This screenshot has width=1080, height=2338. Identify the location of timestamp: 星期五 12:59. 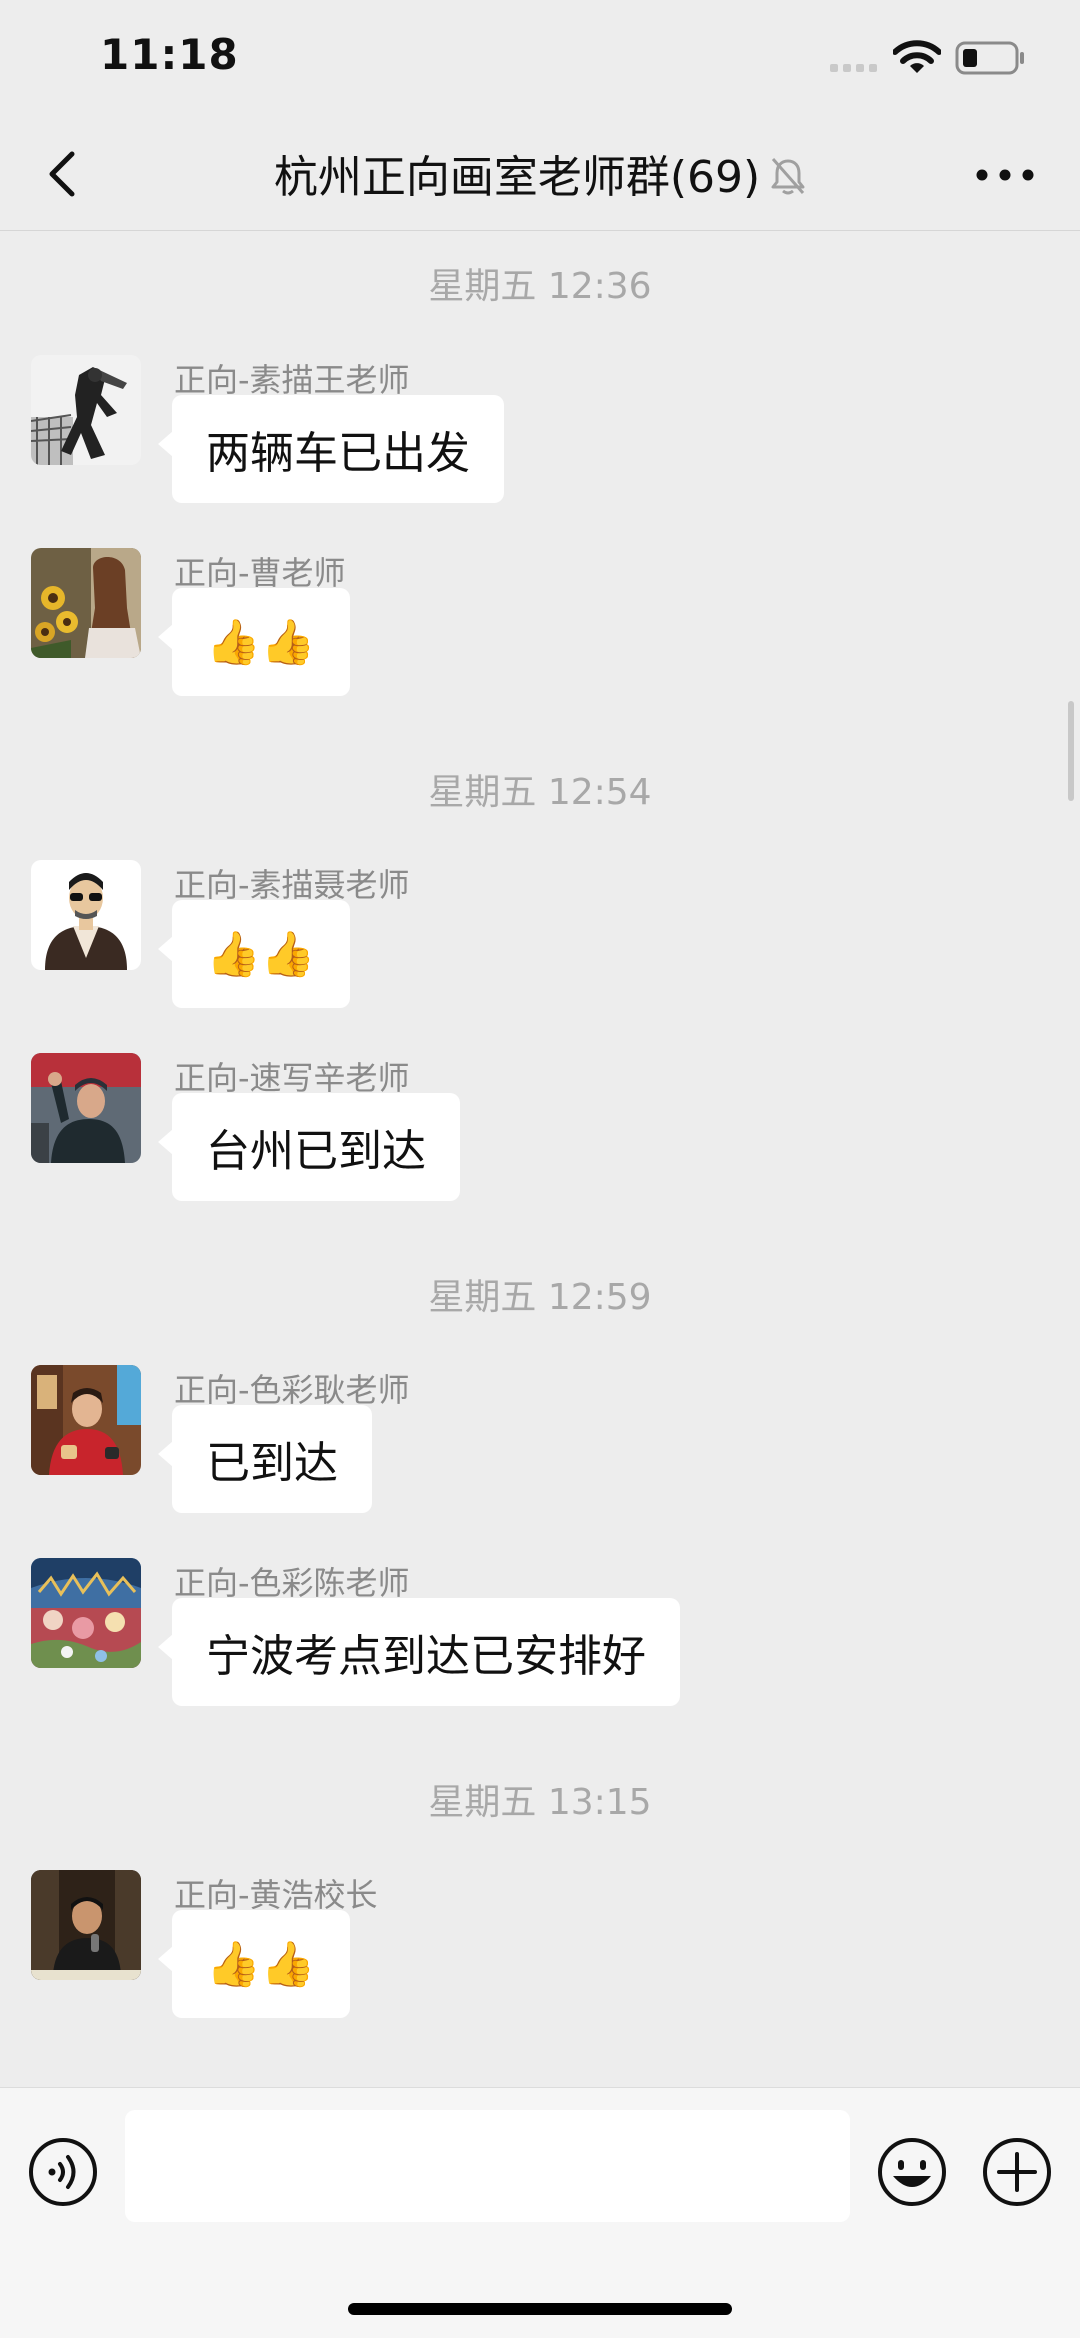
(540, 1297).